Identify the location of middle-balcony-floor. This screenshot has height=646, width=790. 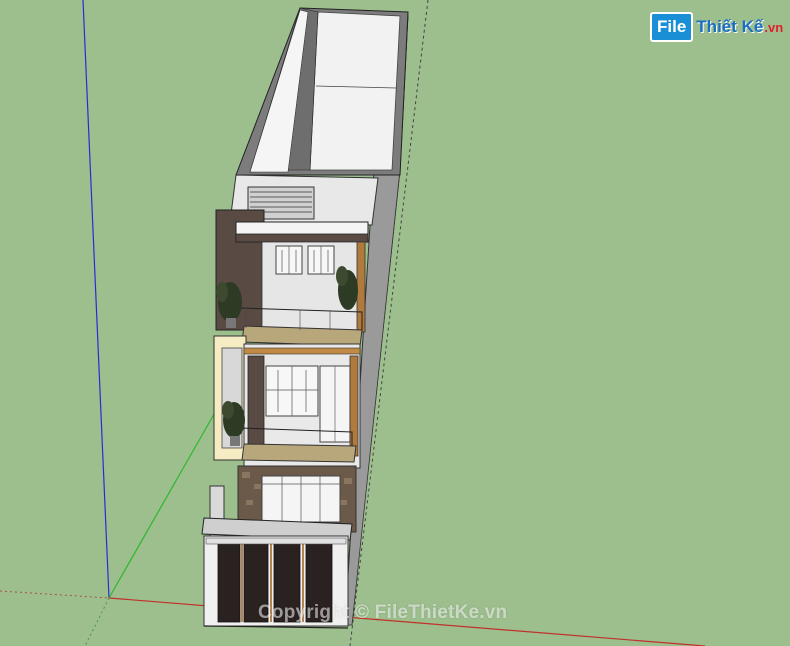
(299, 453).